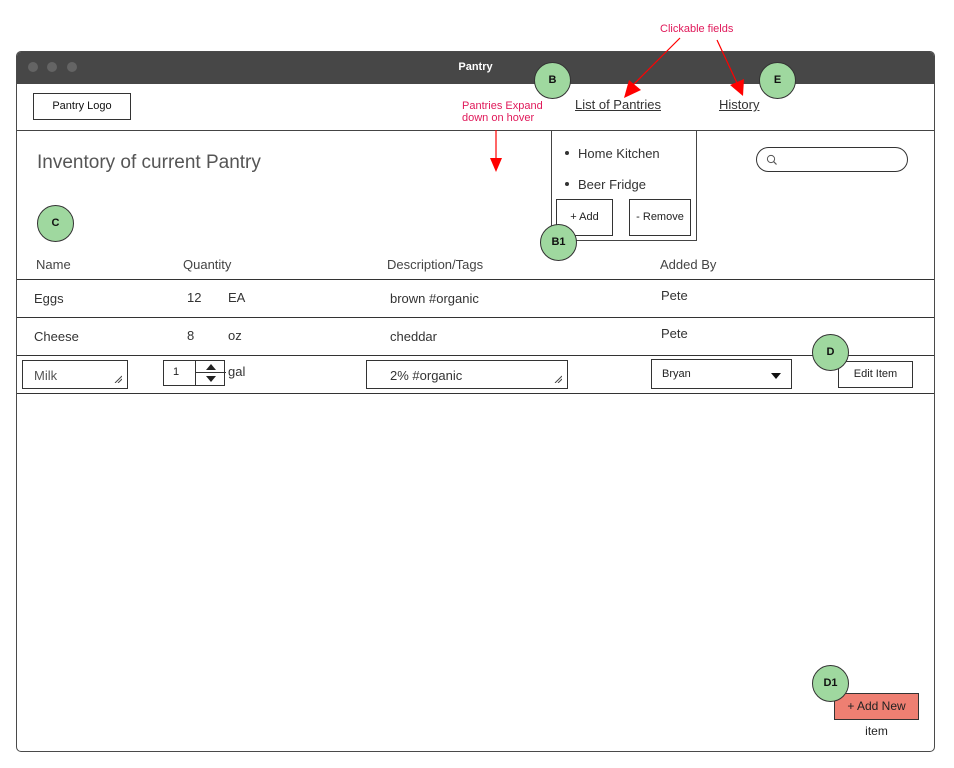  I want to click on search-icon, so click(771, 159).